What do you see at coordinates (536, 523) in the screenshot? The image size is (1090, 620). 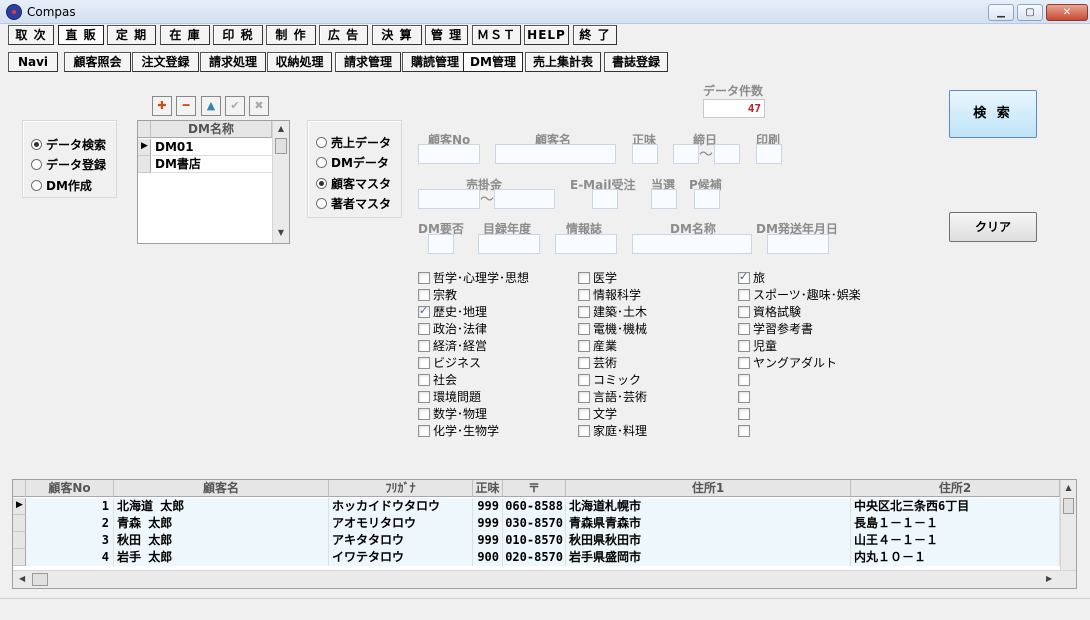 I see `table-row: 2 青森 太郎 アオモリタロウ 999 030-8570 青森県青森市 長島１－１－１` at bounding box center [536, 523].